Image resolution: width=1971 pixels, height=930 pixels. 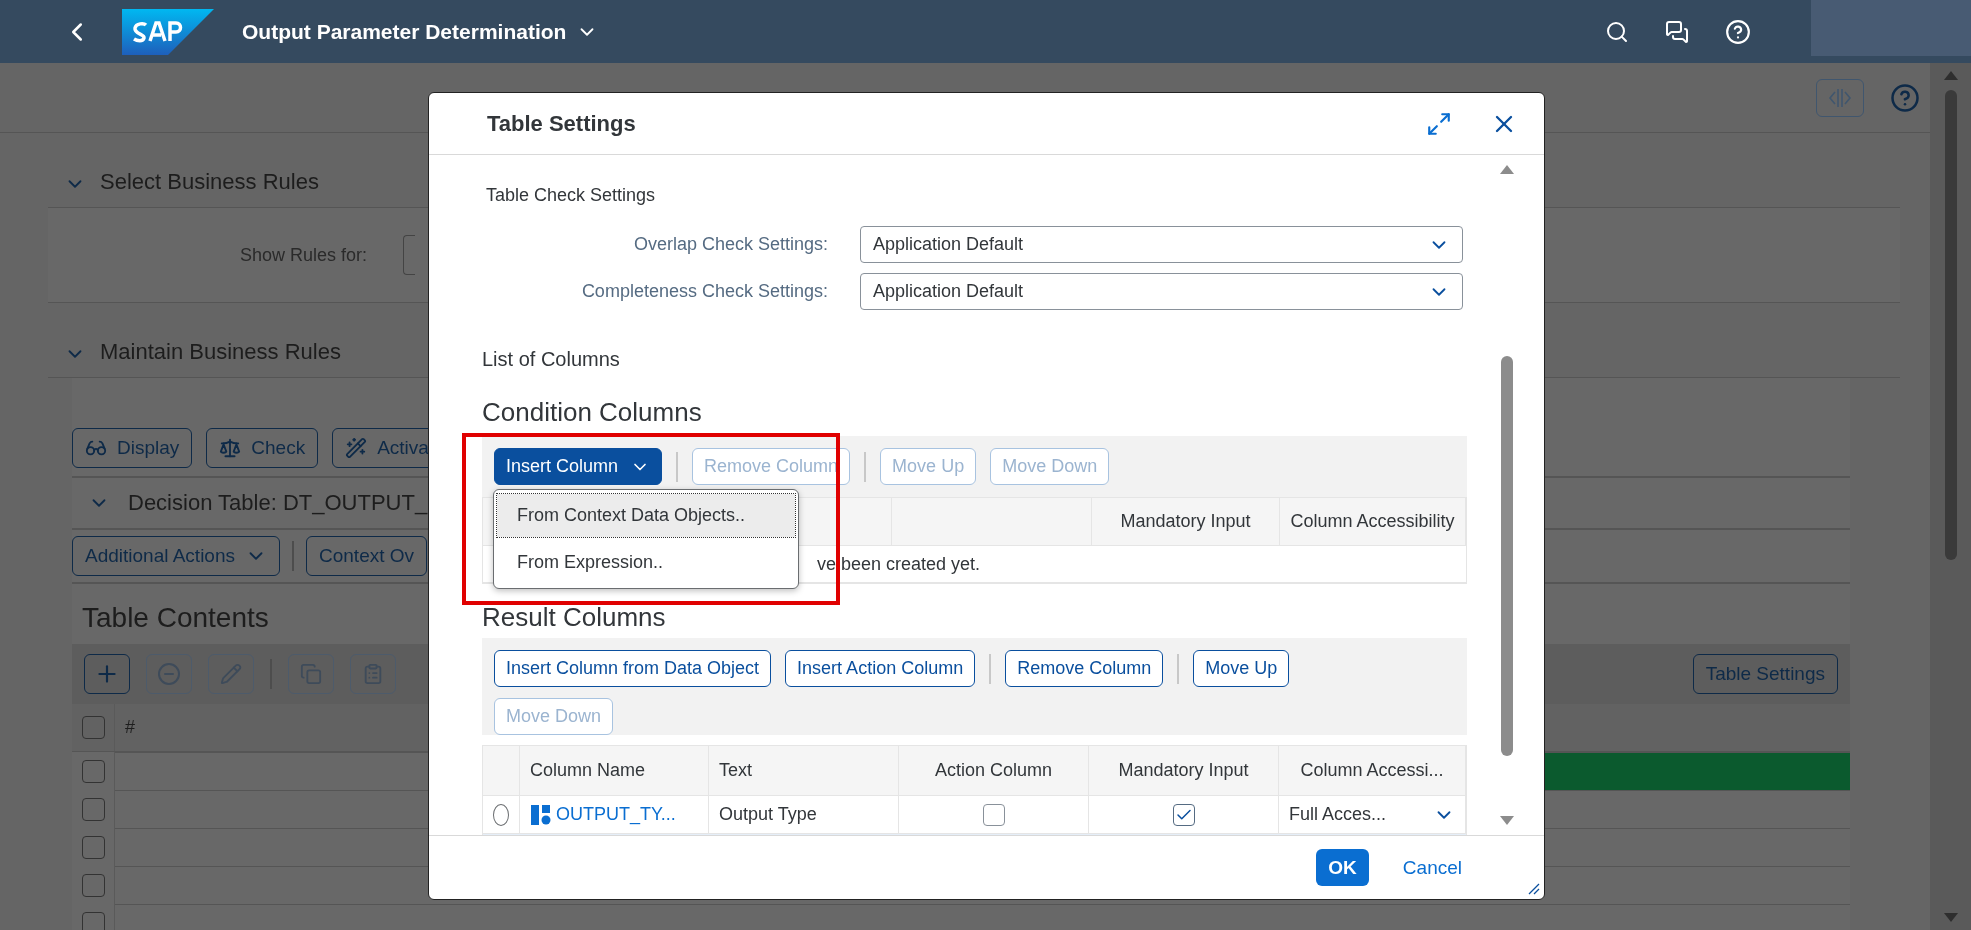 What do you see at coordinates (278, 503) in the screenshot?
I see `section-title: Decision Table: DT_OUTPUT_` at bounding box center [278, 503].